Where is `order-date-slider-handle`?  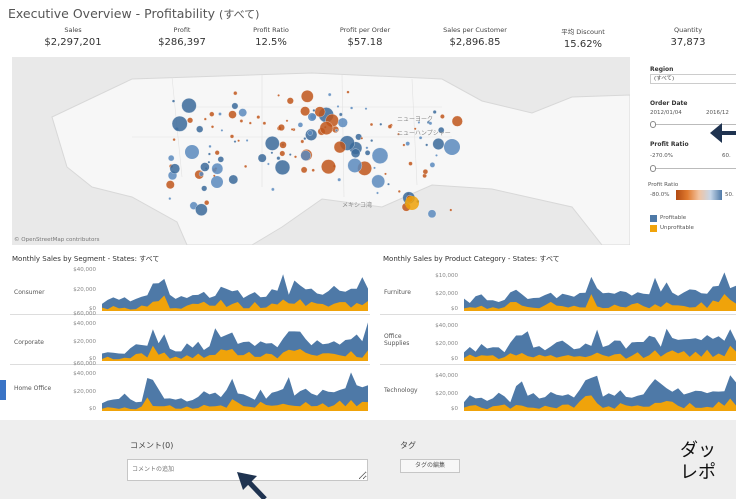 order-date-slider-handle is located at coordinates (653, 124).